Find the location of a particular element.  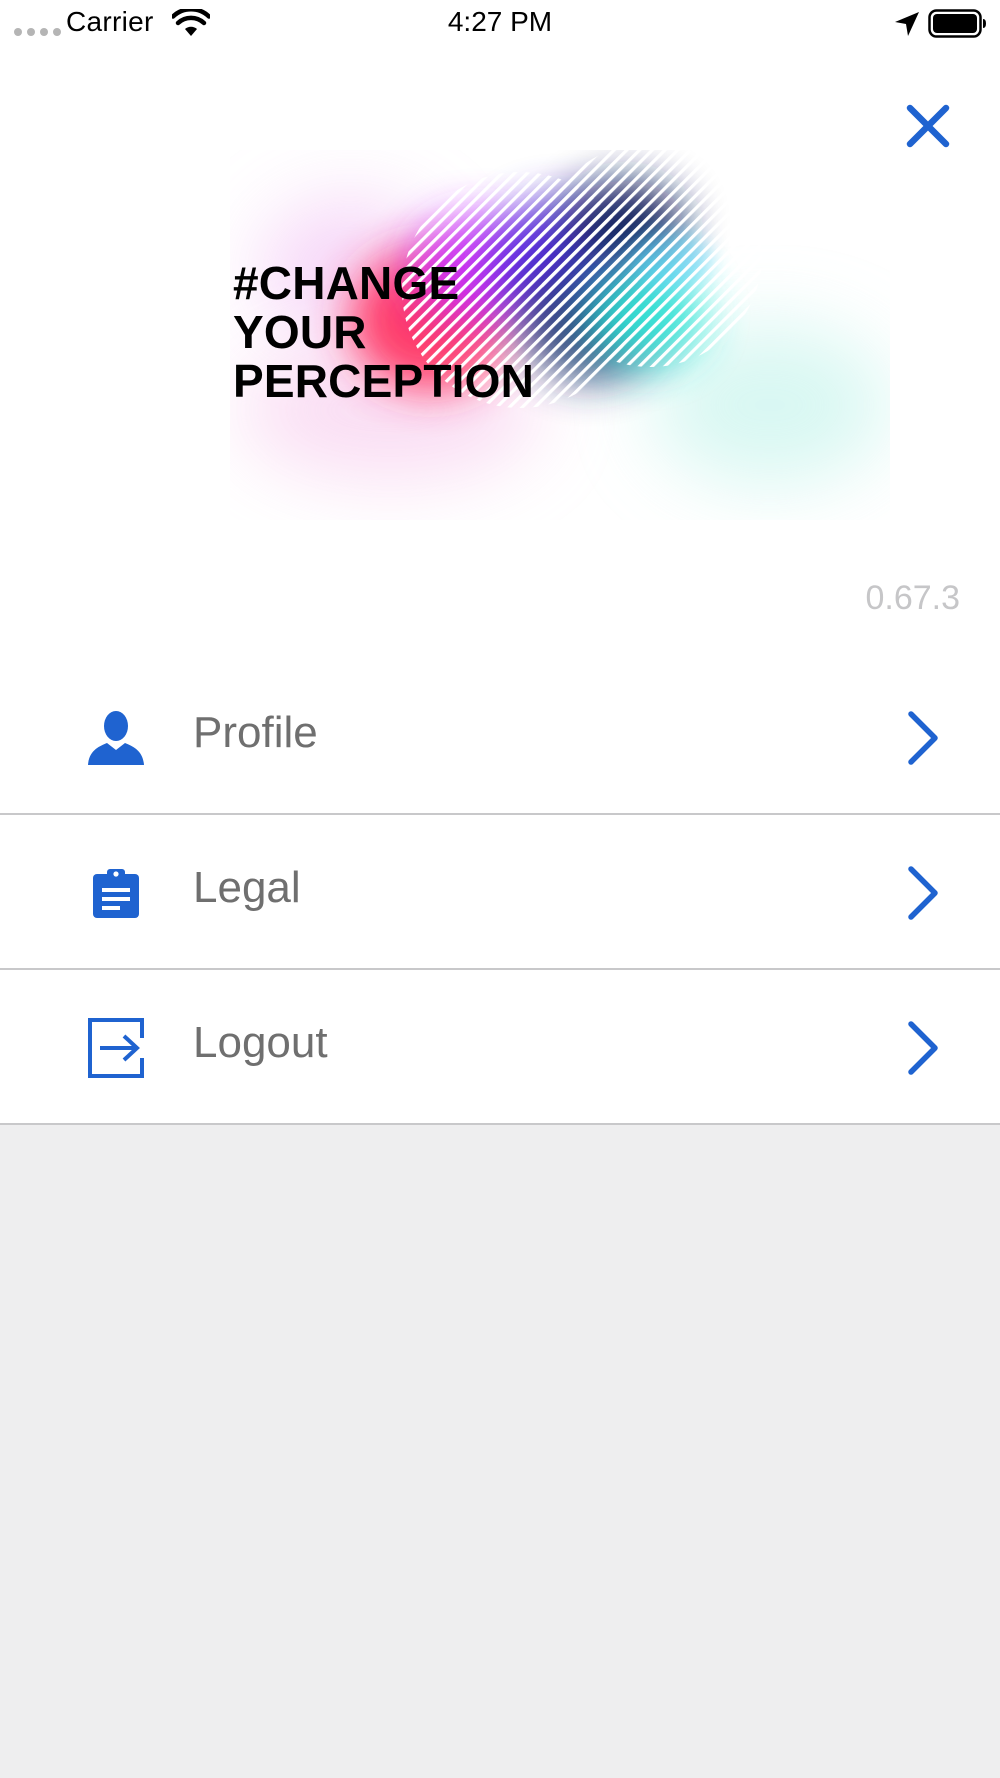

status-time: 4:27 PM is located at coordinates (500, 21).